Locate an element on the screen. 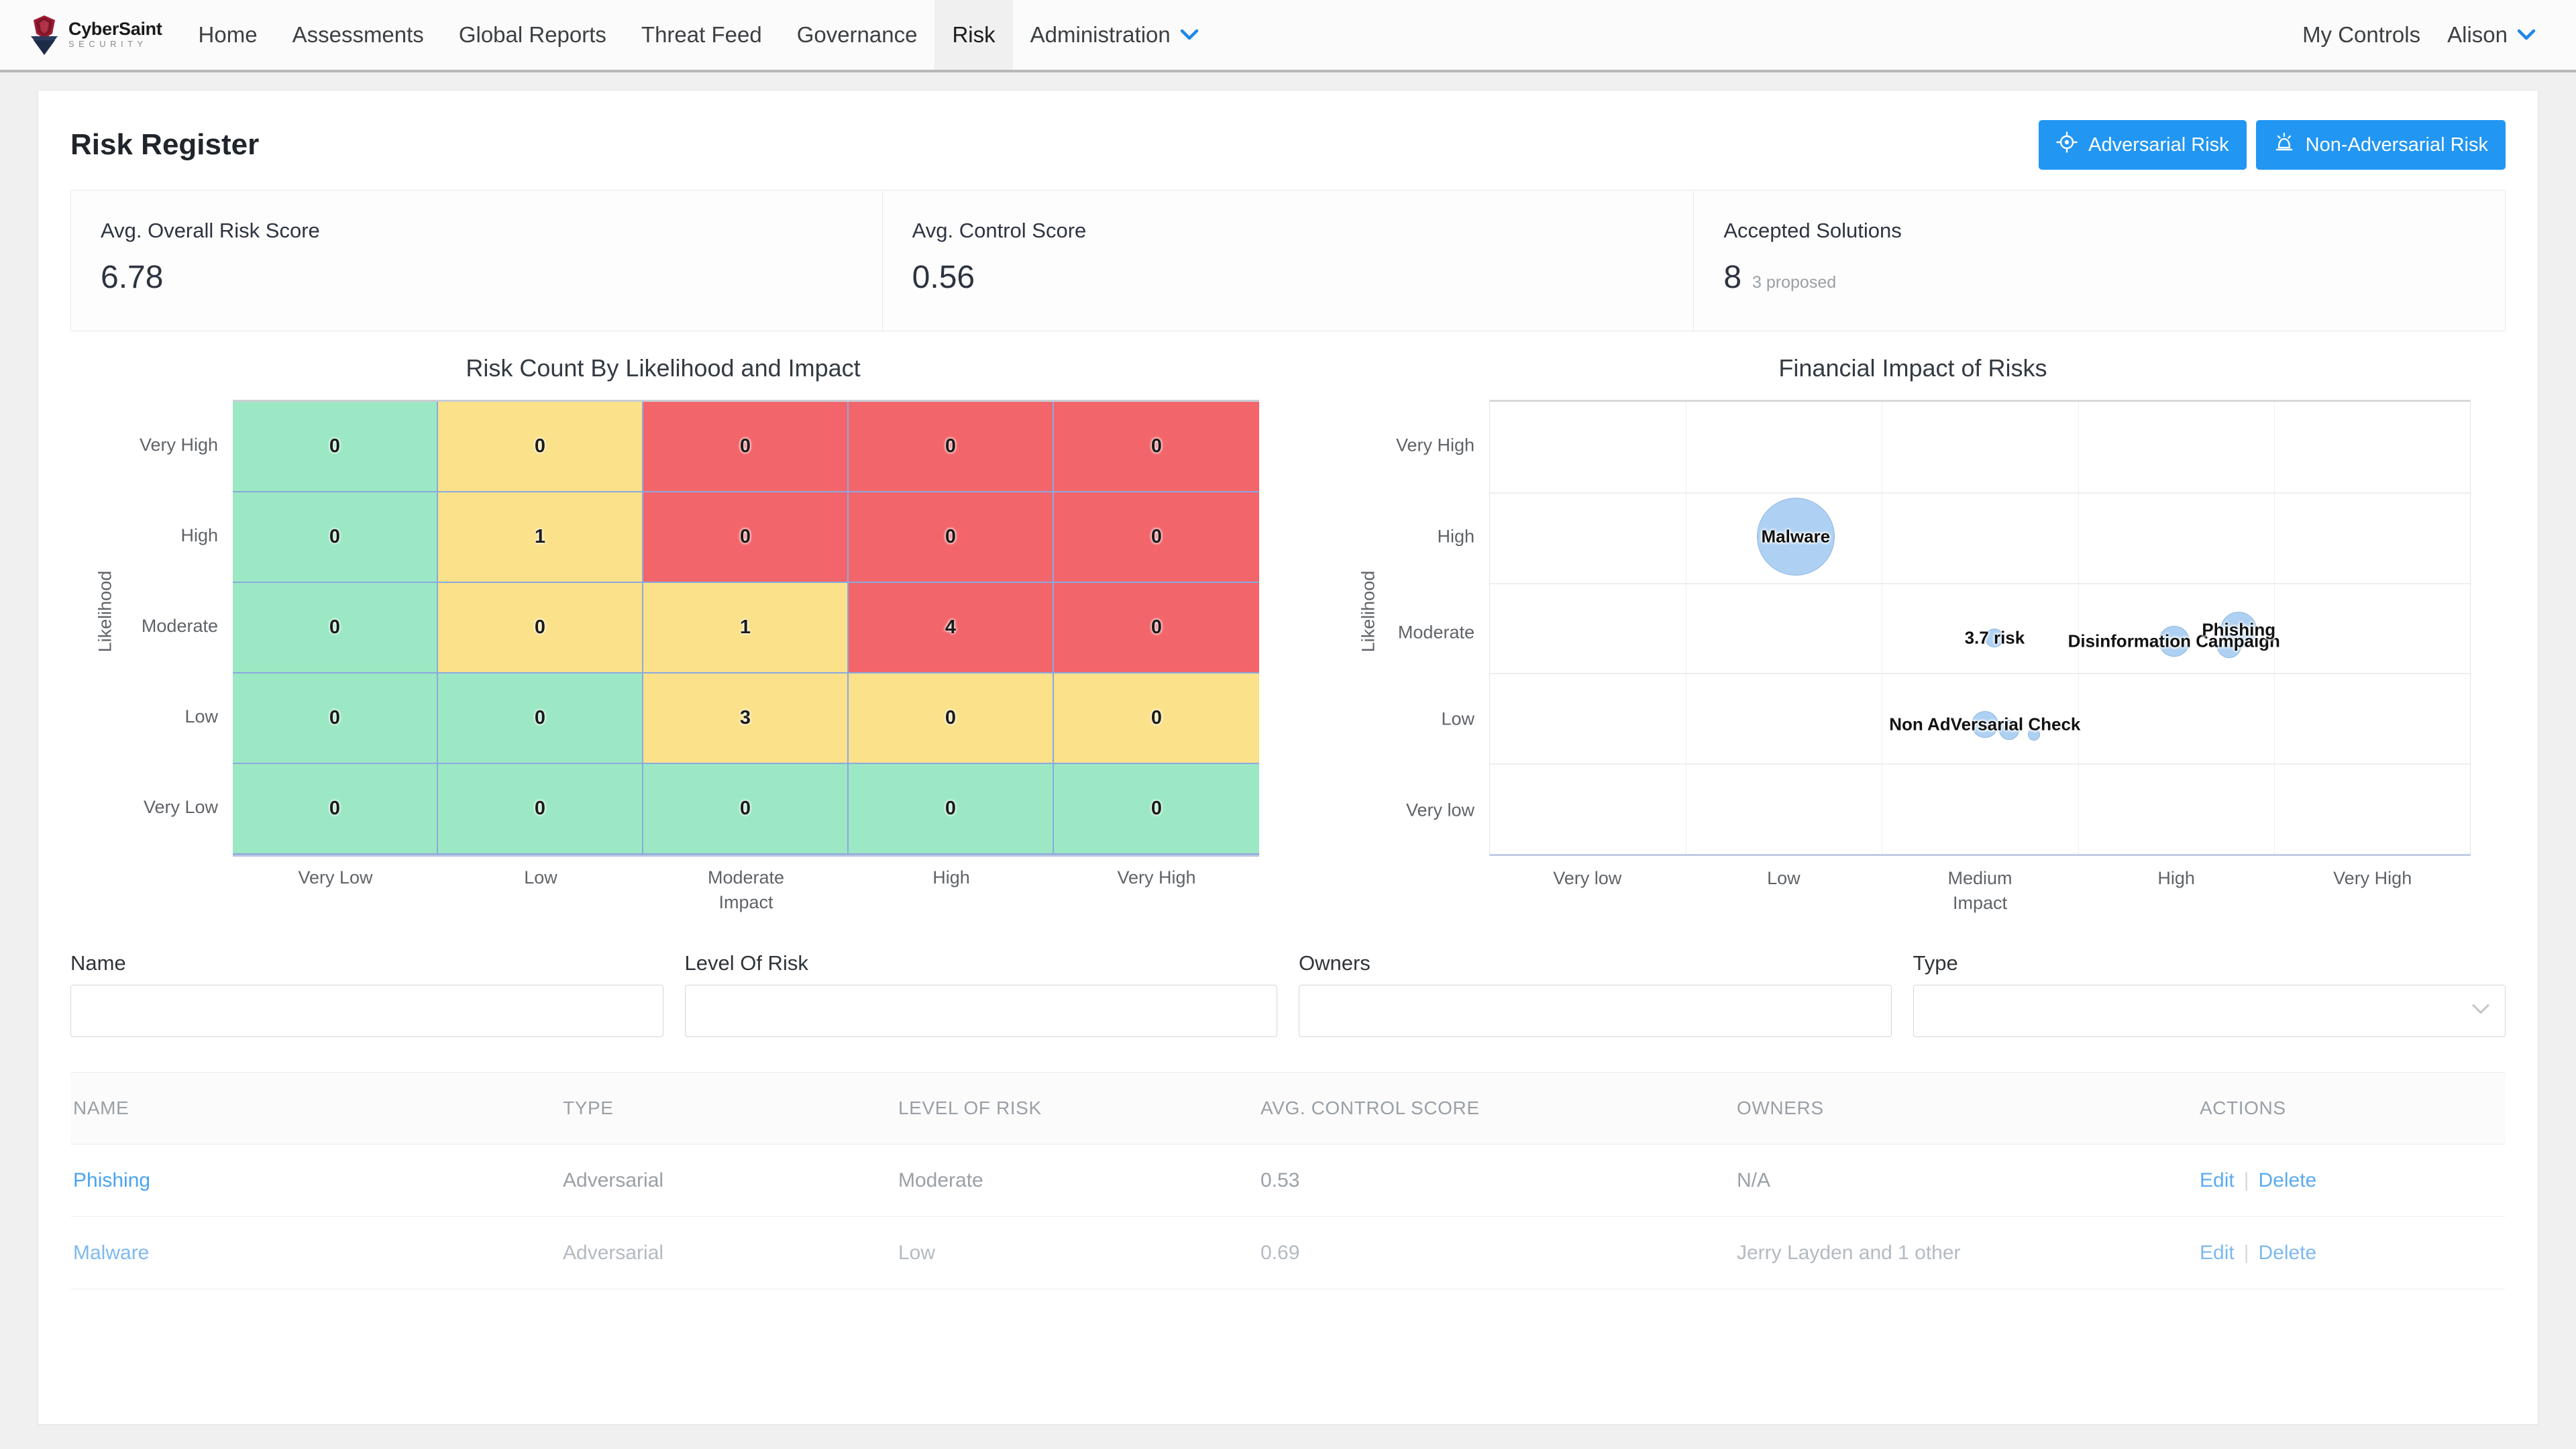 Image resolution: width=2576 pixels, height=1449 pixels. cell-level-of-risk: Low is located at coordinates (917, 1252).